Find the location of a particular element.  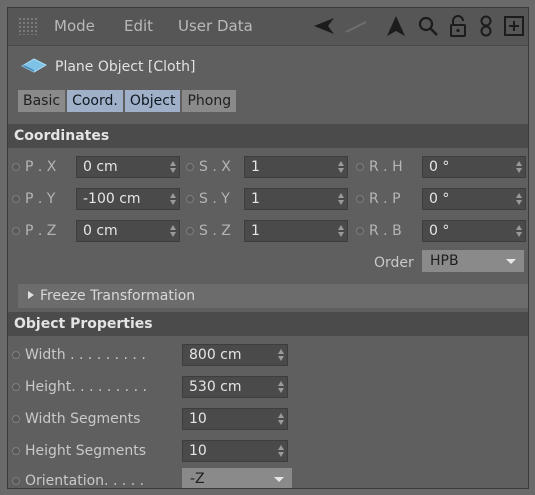

menu-mode: Mode is located at coordinates (74, 26).